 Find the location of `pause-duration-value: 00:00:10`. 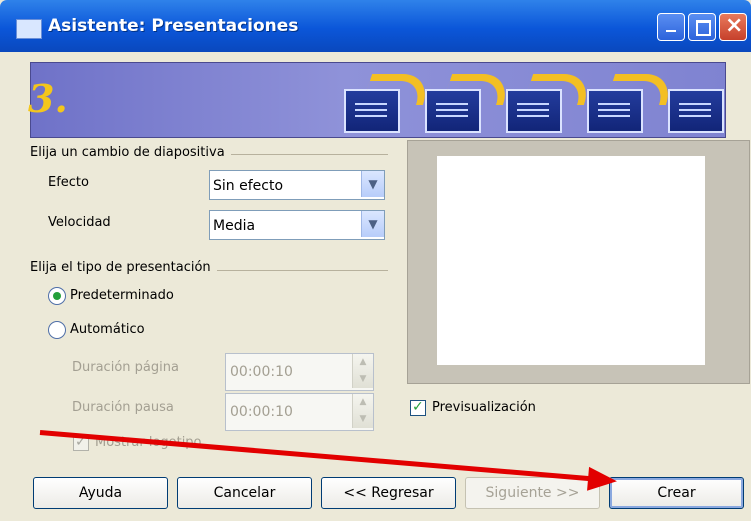

pause-duration-value: 00:00:10 is located at coordinates (261, 412).